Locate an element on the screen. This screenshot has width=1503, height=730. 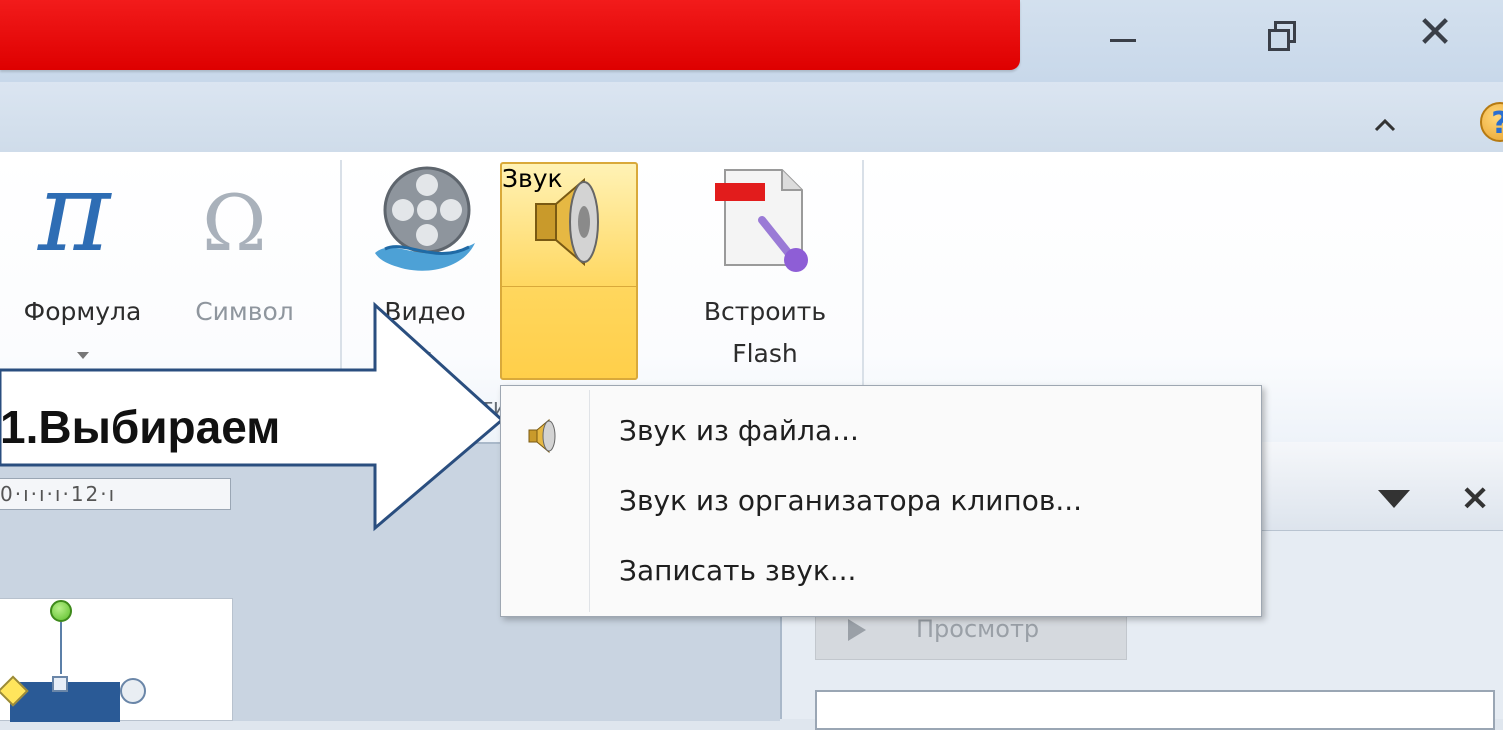
play-icon is located at coordinates (857, 630).